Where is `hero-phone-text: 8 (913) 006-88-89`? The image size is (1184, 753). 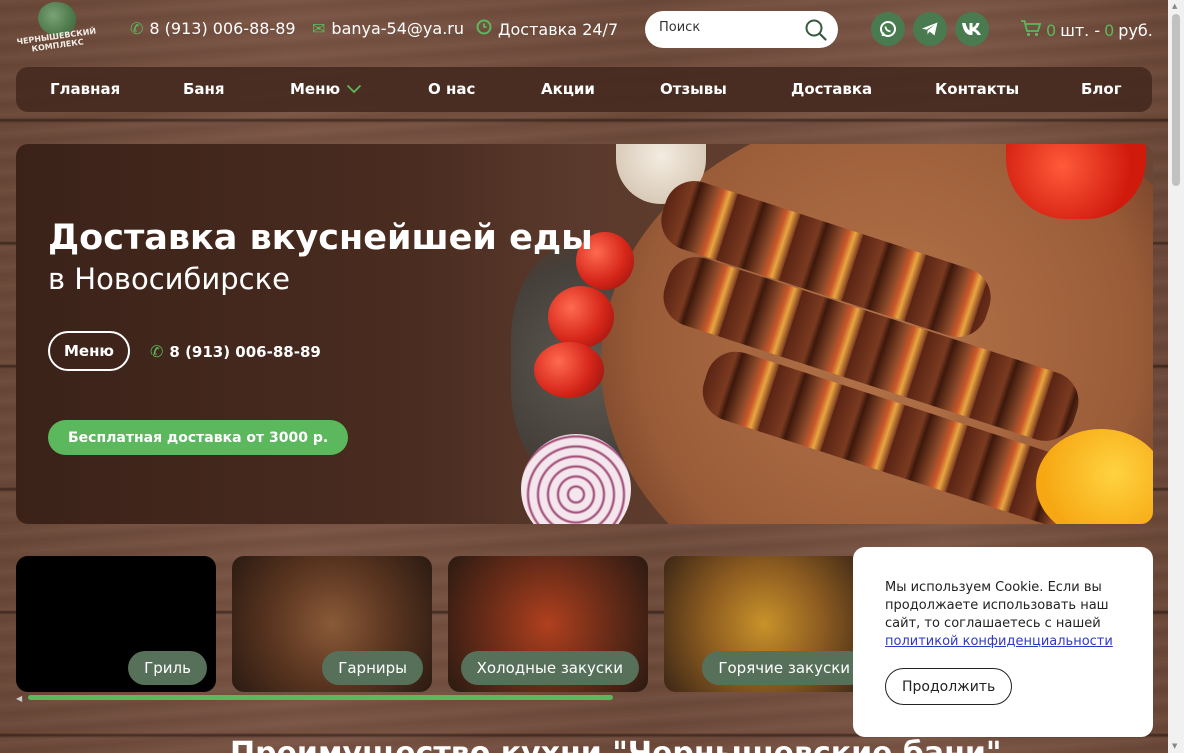 hero-phone-text: 8 (913) 006-88-89 is located at coordinates (245, 351).